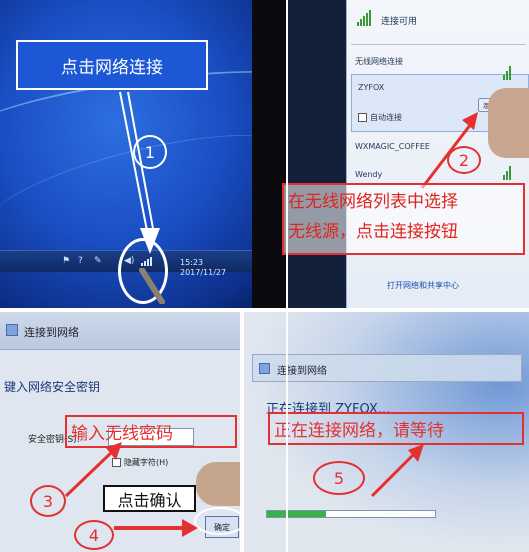 The width and height of the screenshot is (529, 552). Describe the element at coordinates (339, 478) in the screenshot. I see `step-5-badge: 5` at that location.